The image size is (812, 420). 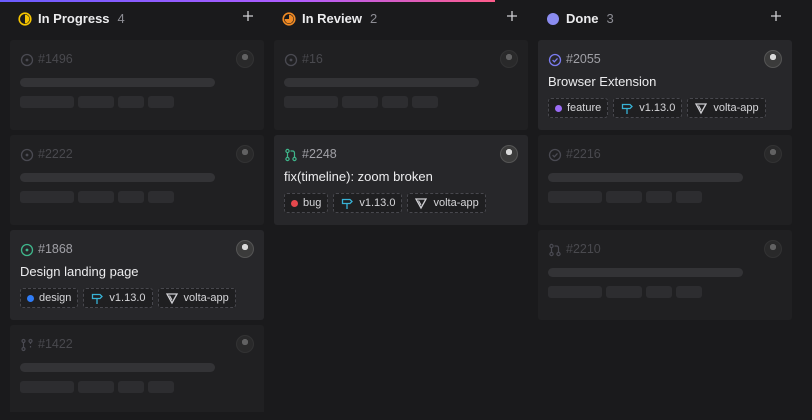 I want to click on partial-circle-icon, so click(x=289, y=18).